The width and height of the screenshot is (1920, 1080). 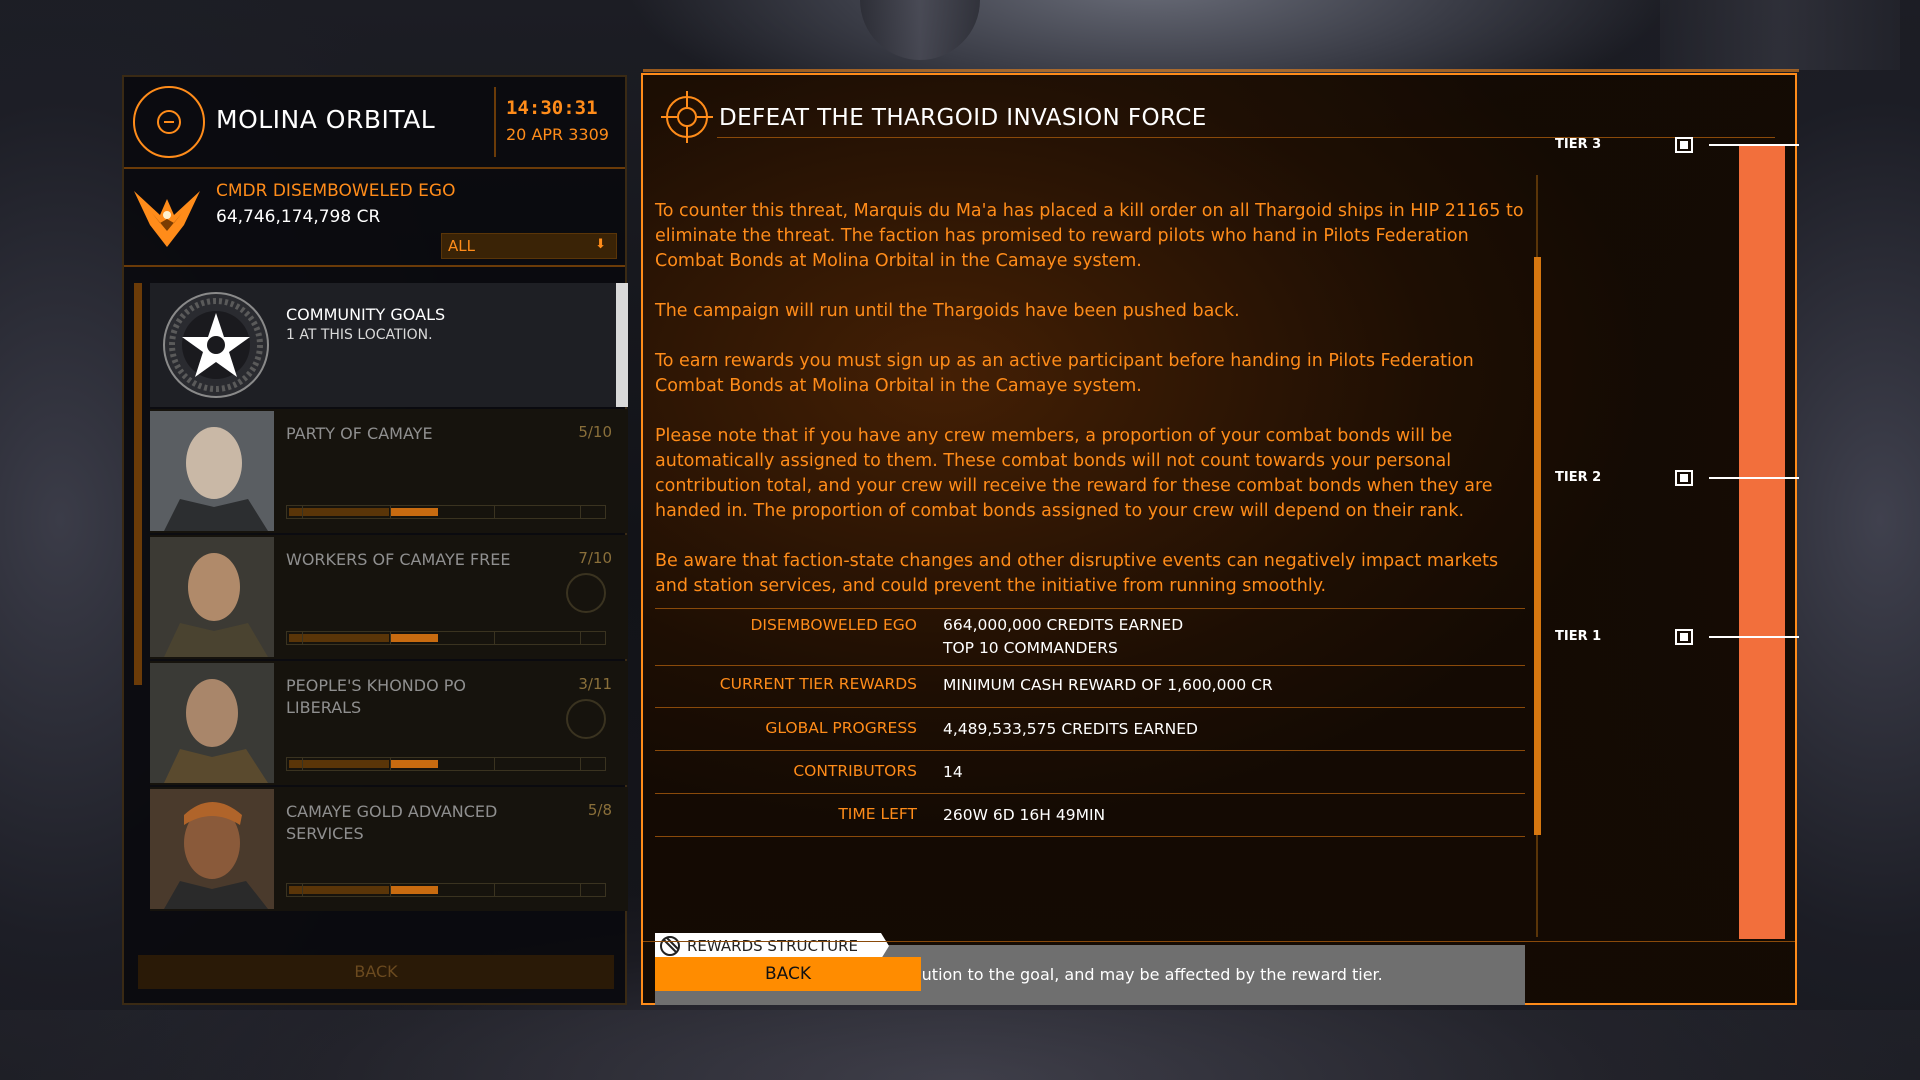 I want to click on faction-item: WORKERS OF CAMAYE FREE 7/10, so click(x=389, y=597).